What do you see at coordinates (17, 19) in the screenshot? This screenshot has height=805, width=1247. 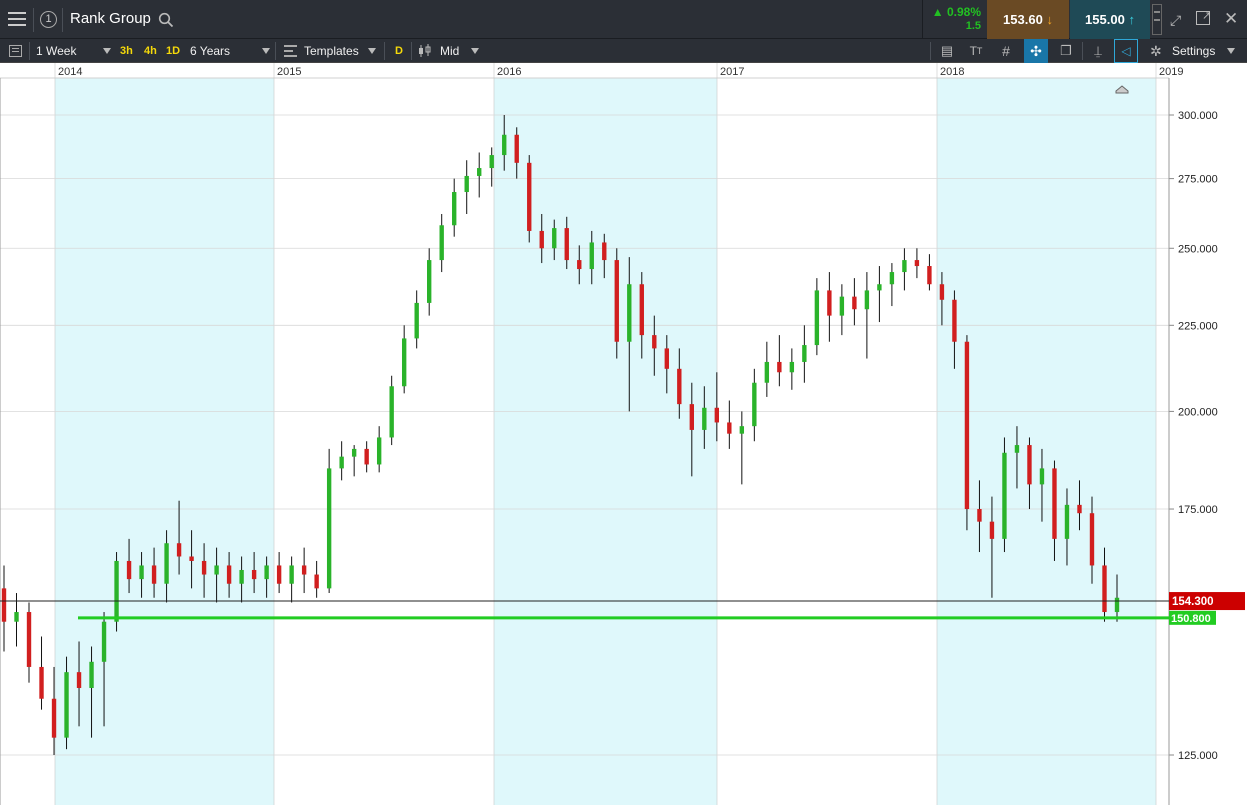 I see `menu-icon` at bounding box center [17, 19].